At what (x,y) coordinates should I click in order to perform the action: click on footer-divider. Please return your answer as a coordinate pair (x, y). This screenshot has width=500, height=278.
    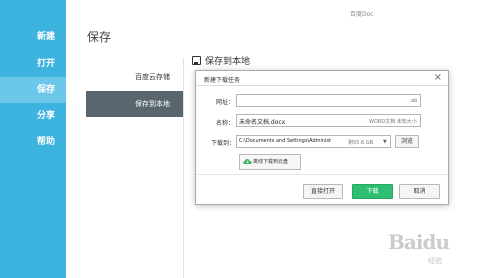
    Looking at the image, I should click on (322, 174).